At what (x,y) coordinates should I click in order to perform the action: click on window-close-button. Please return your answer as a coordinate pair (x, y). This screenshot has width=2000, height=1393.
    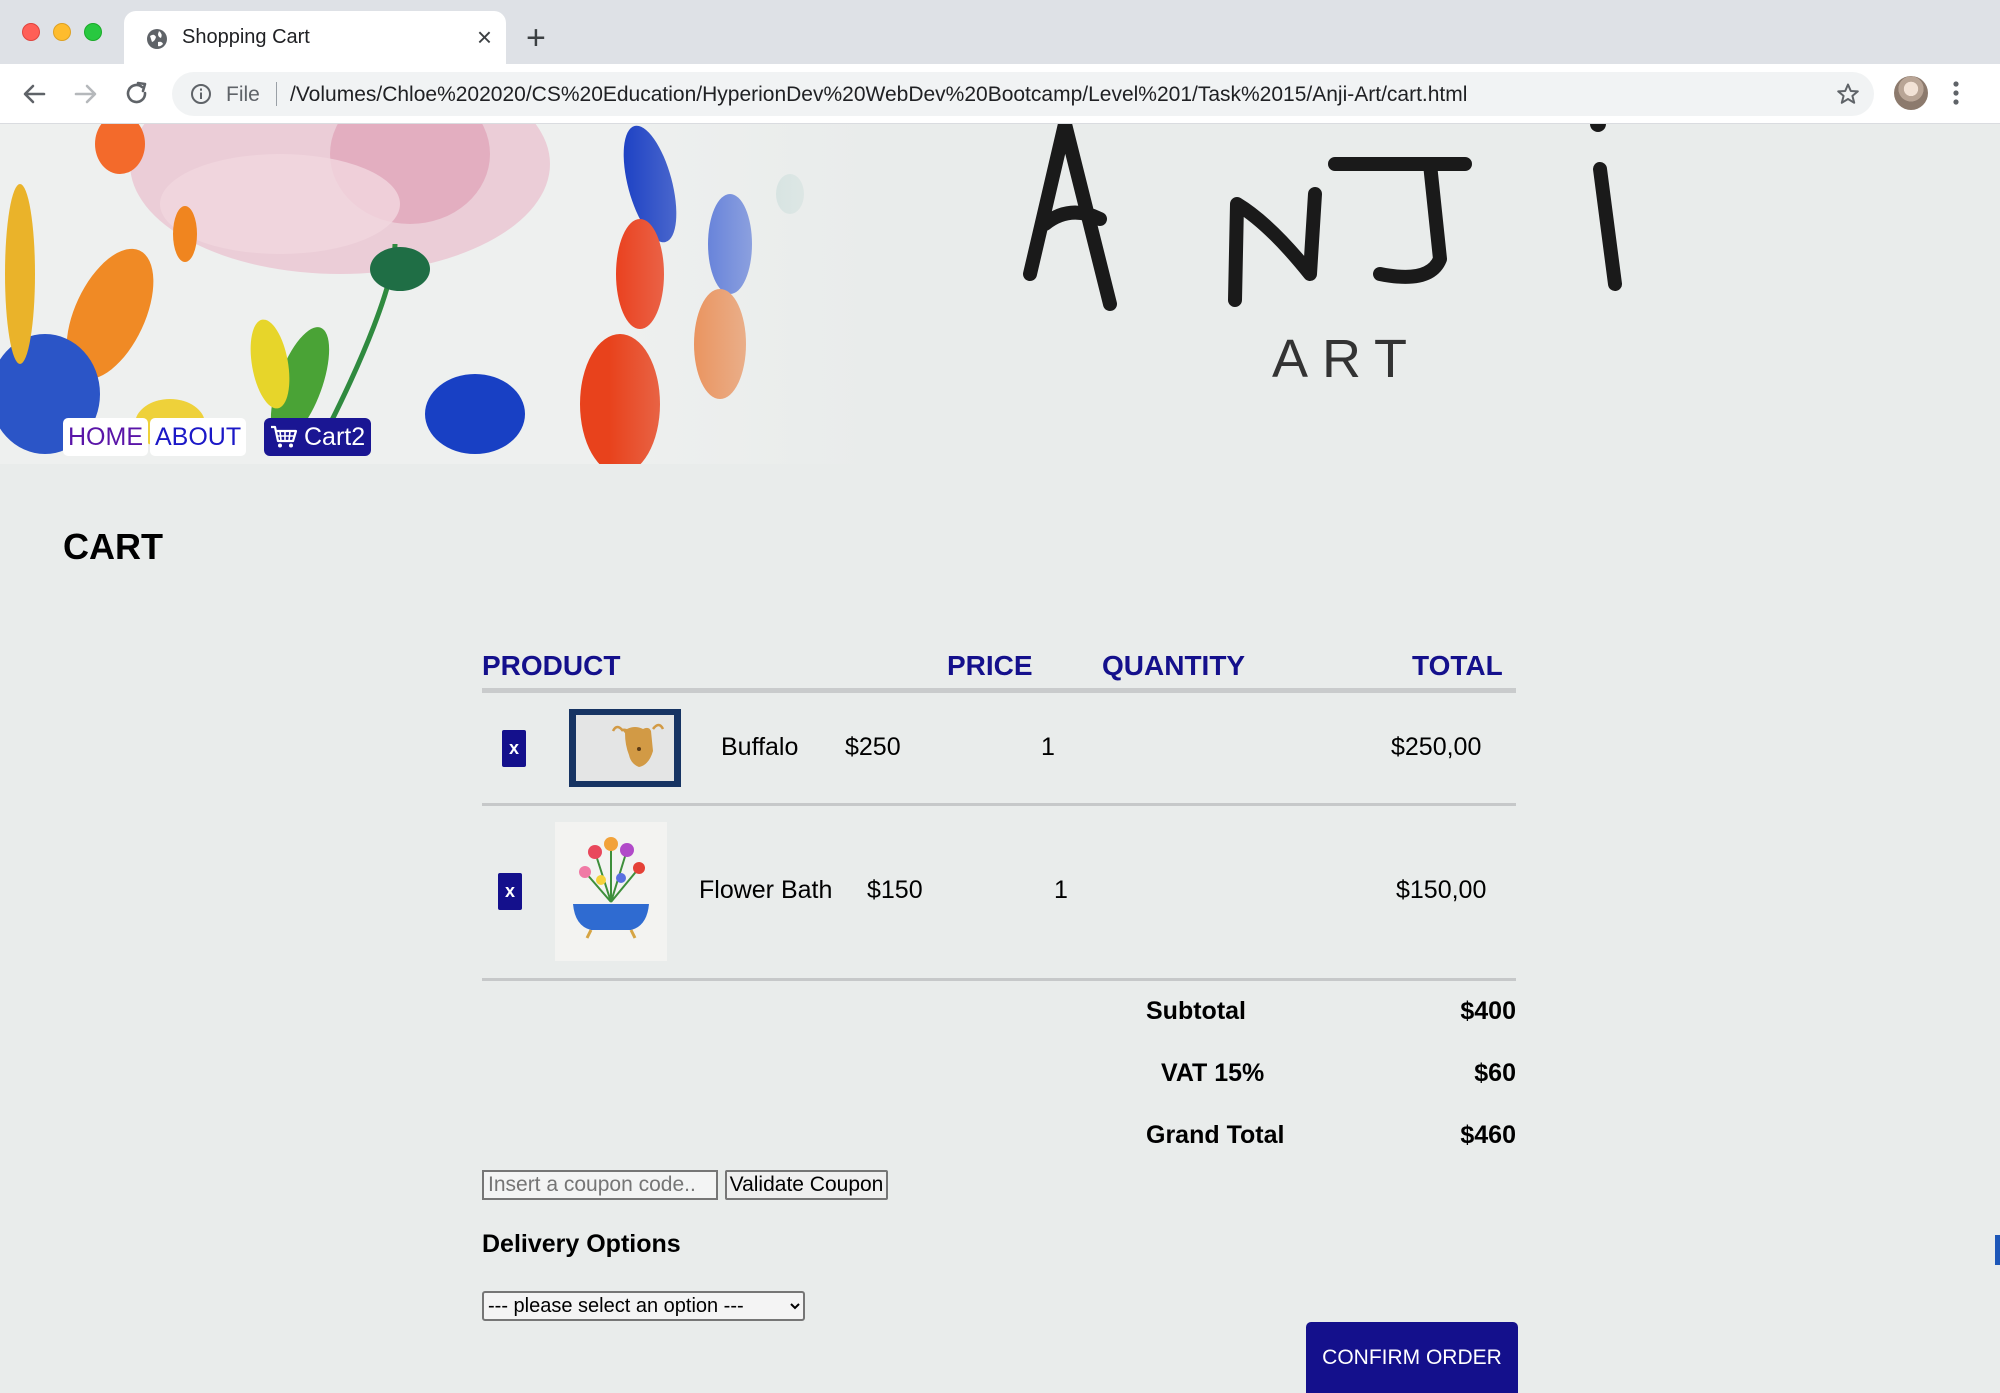
    Looking at the image, I should click on (31, 32).